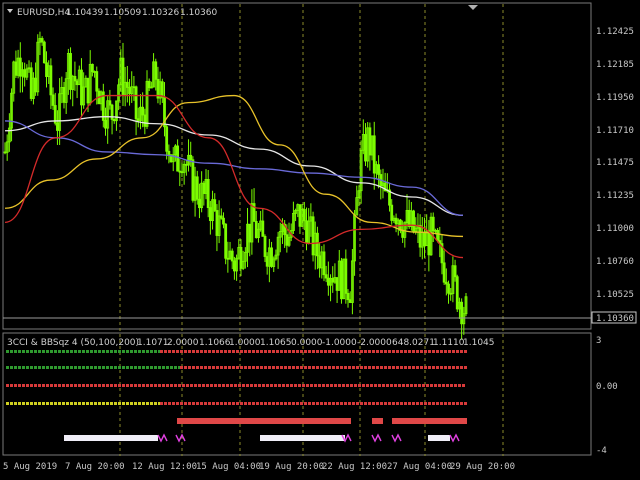 The width and height of the screenshot is (640, 480). What do you see at coordinates (10, 11) in the screenshot?
I see `collapse-triangle-icon` at bounding box center [10, 11].